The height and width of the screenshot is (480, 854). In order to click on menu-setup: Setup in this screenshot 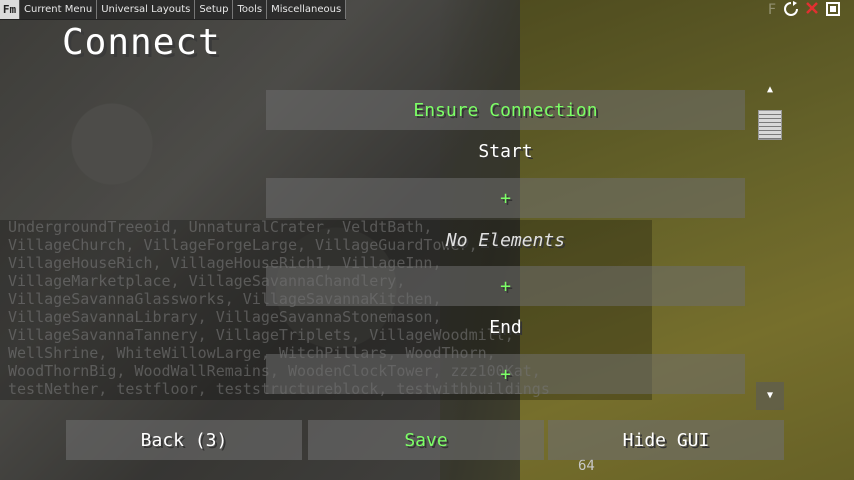, I will do `click(214, 9)`.